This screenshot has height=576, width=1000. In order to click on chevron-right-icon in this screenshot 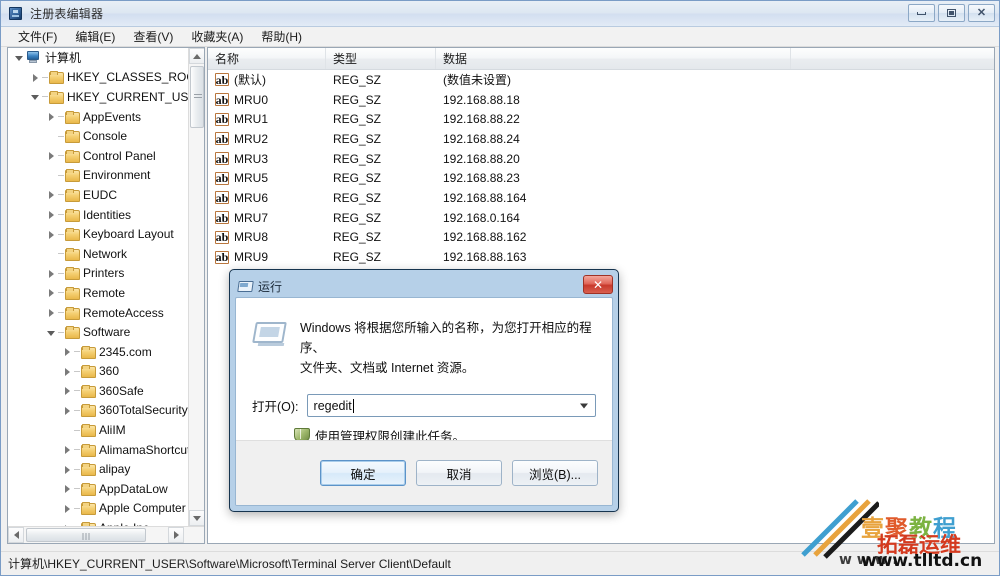, I will do `click(176, 535)`.